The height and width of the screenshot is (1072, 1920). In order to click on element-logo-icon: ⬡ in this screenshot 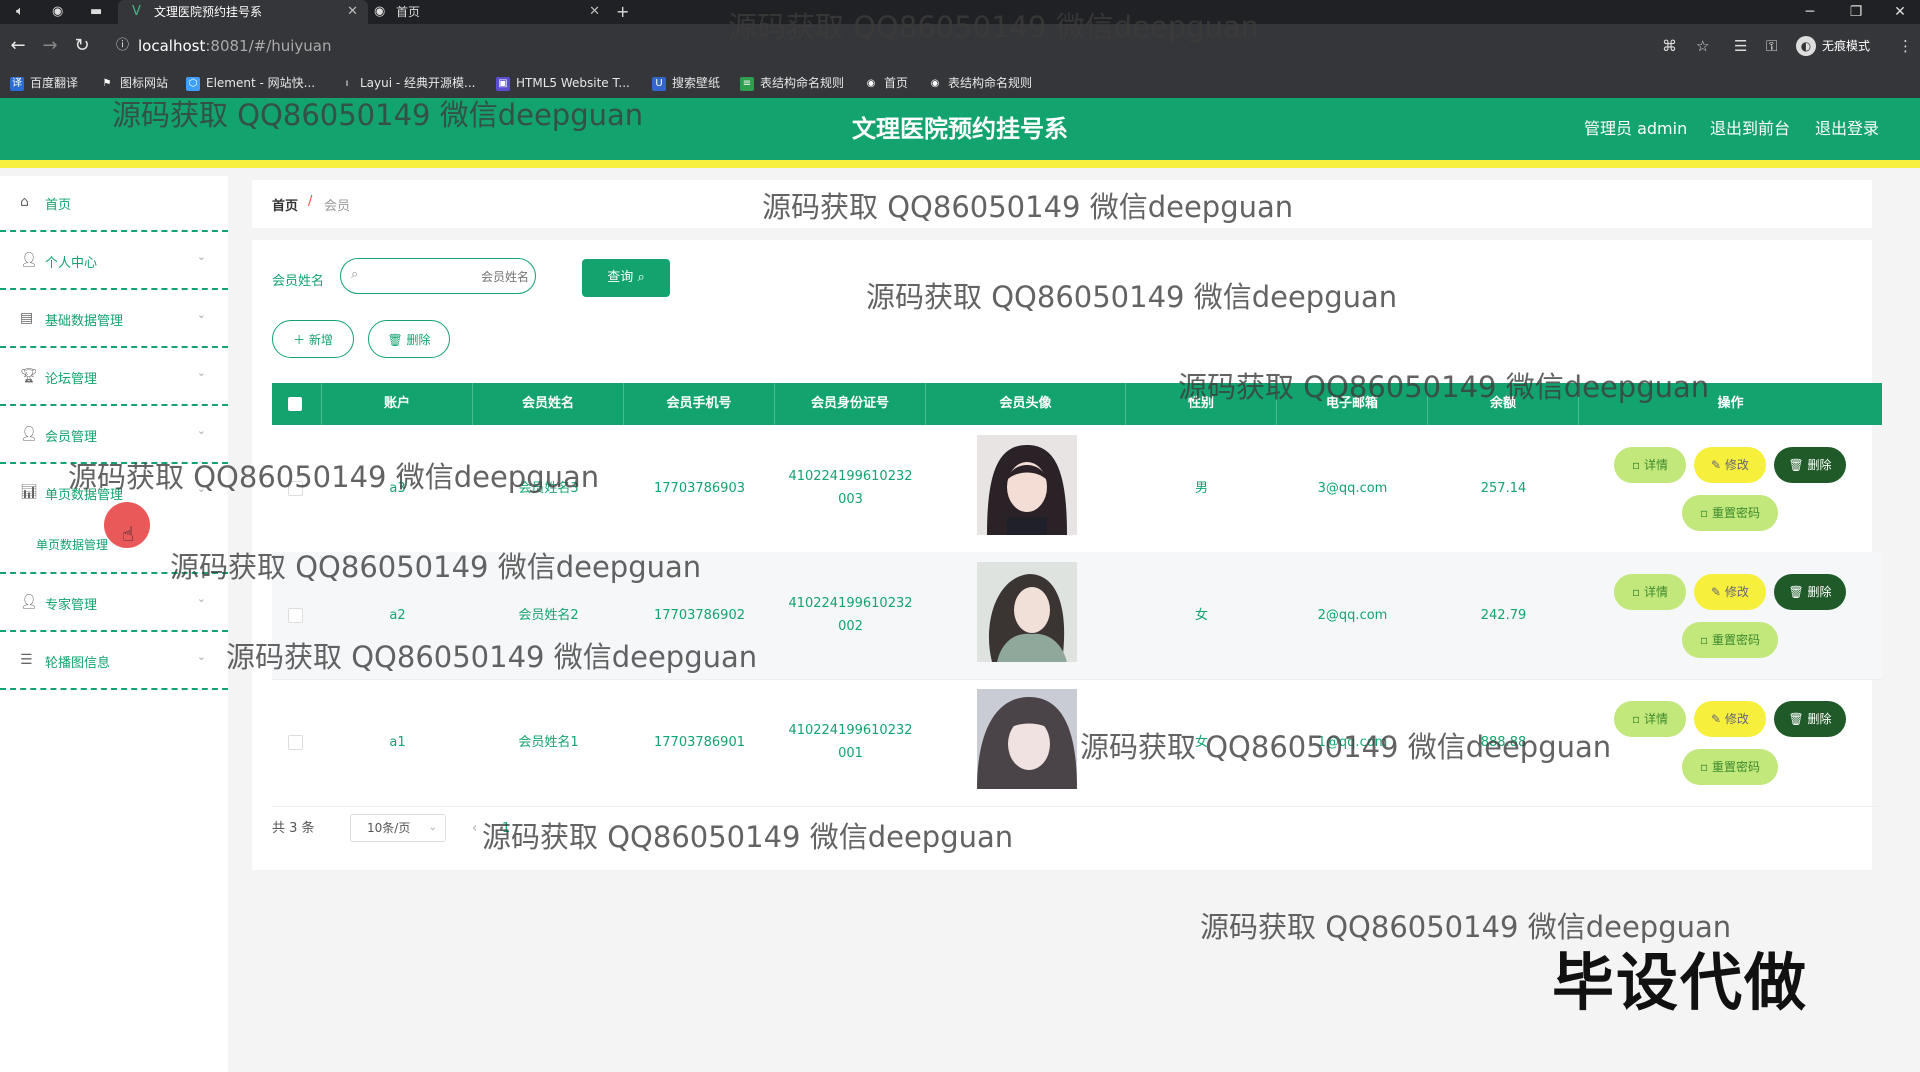, I will do `click(193, 83)`.